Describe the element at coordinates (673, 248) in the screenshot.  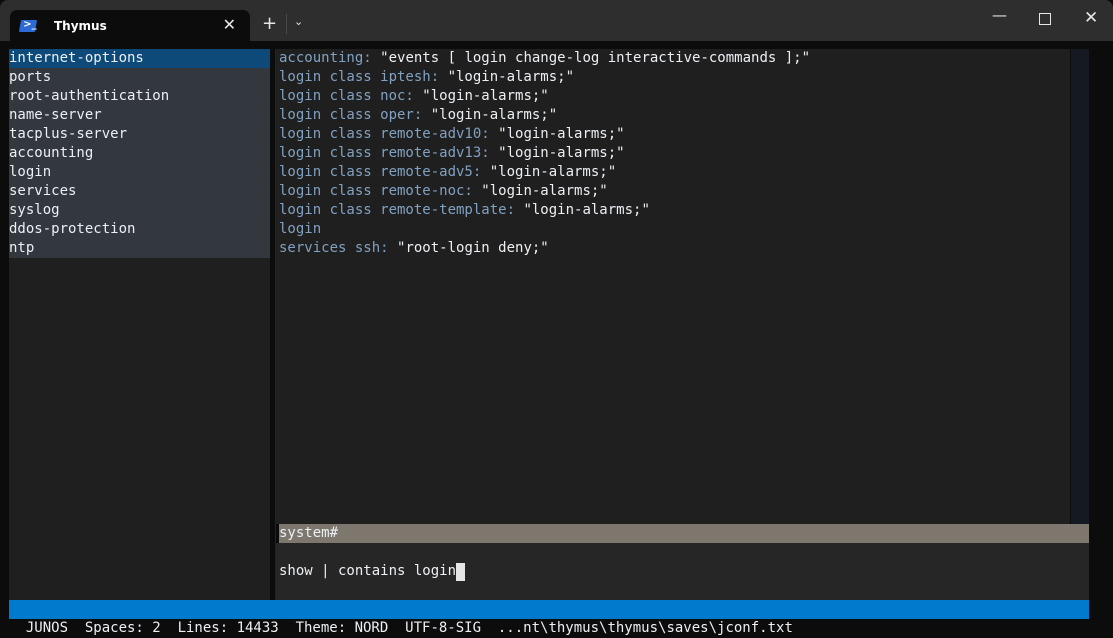
I see `output-line: services ssh: "root-login deny;"` at that location.